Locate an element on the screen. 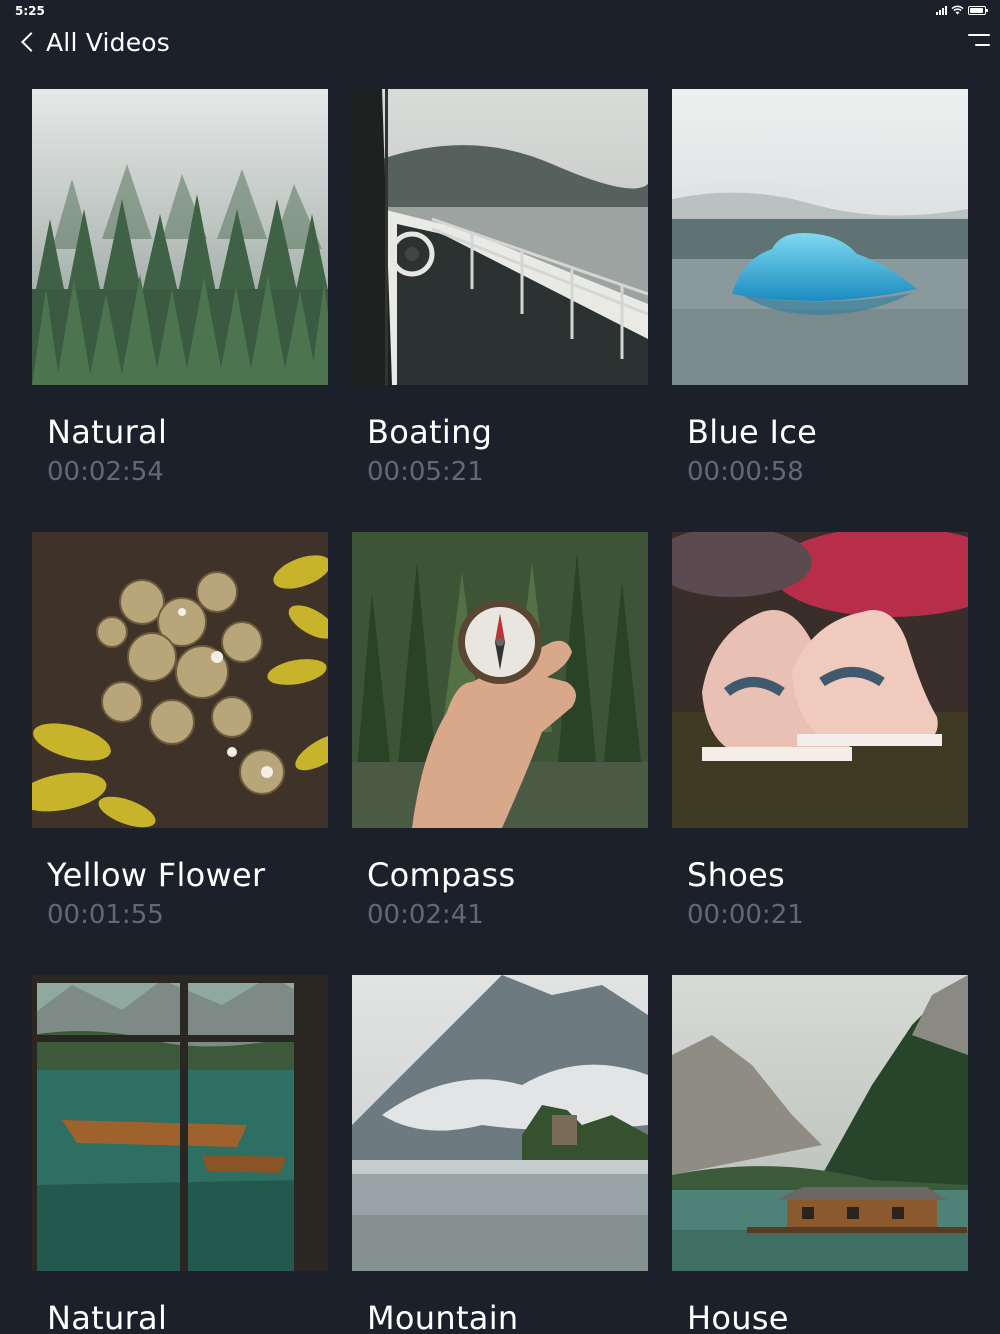 The image size is (1000, 1334). video-duration: 00:01:55 is located at coordinates (105, 915).